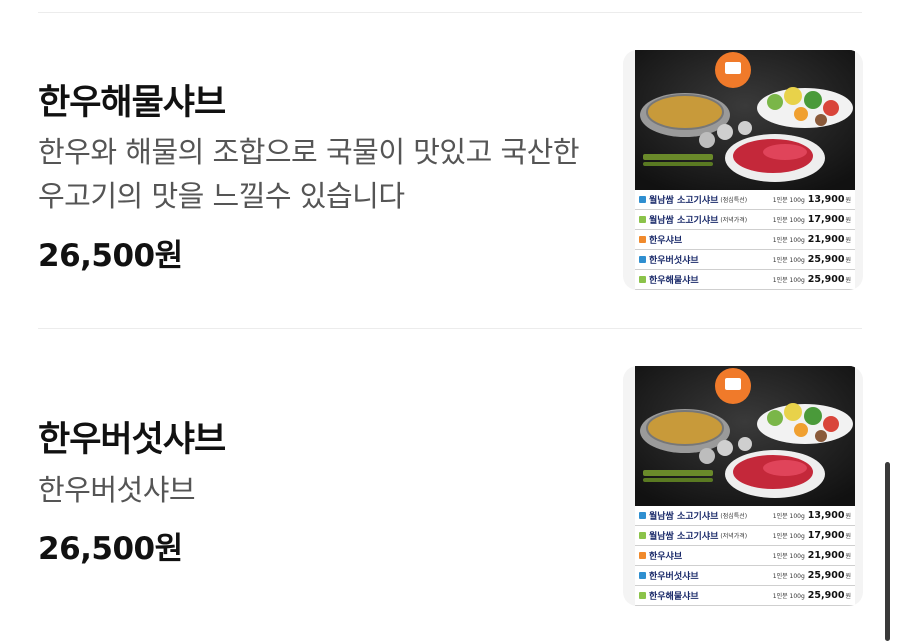  What do you see at coordinates (309, 174) in the screenshot?
I see `menu-item-description: 한우와 해물의 조합으로 국물이 맛있고 국산한우고기의 맛을 느낄수 있습니다` at bounding box center [309, 174].